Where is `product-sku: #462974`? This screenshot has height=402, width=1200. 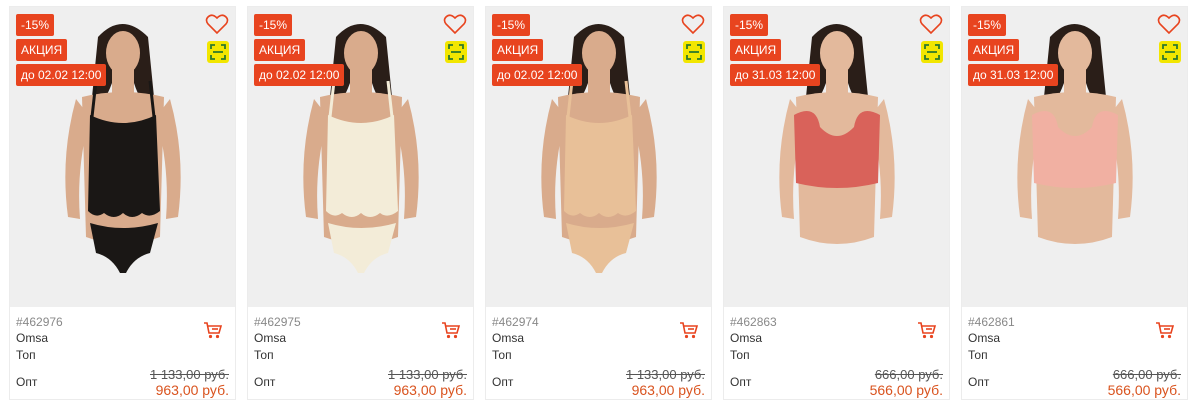 product-sku: #462974 is located at coordinates (515, 322).